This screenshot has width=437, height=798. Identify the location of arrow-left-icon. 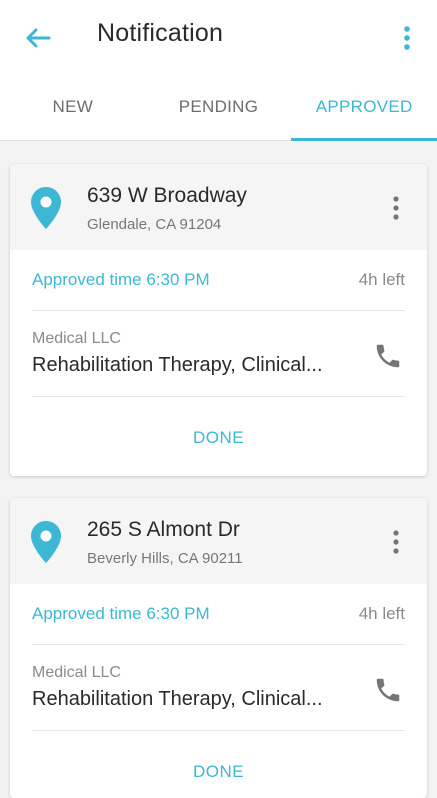
(38, 38).